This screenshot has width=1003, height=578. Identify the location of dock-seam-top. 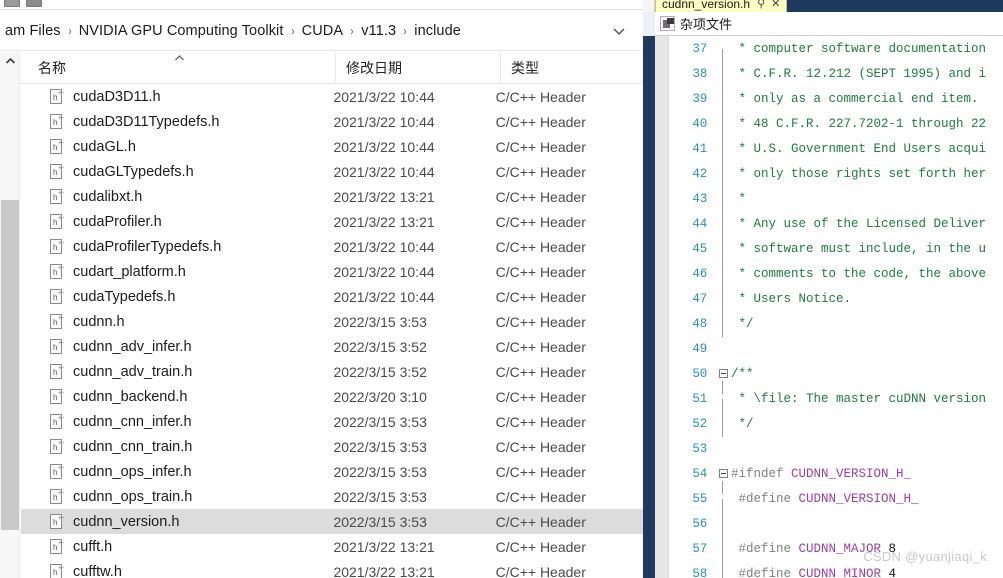
(649, 6).